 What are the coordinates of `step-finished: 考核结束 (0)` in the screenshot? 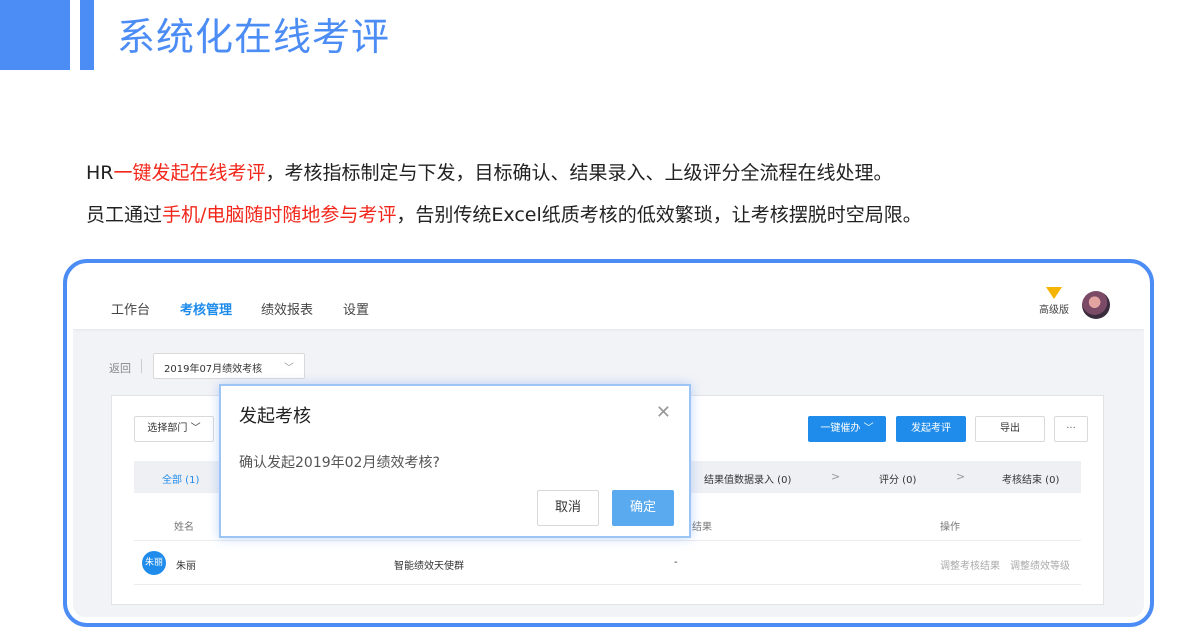 It's located at (1030, 478).